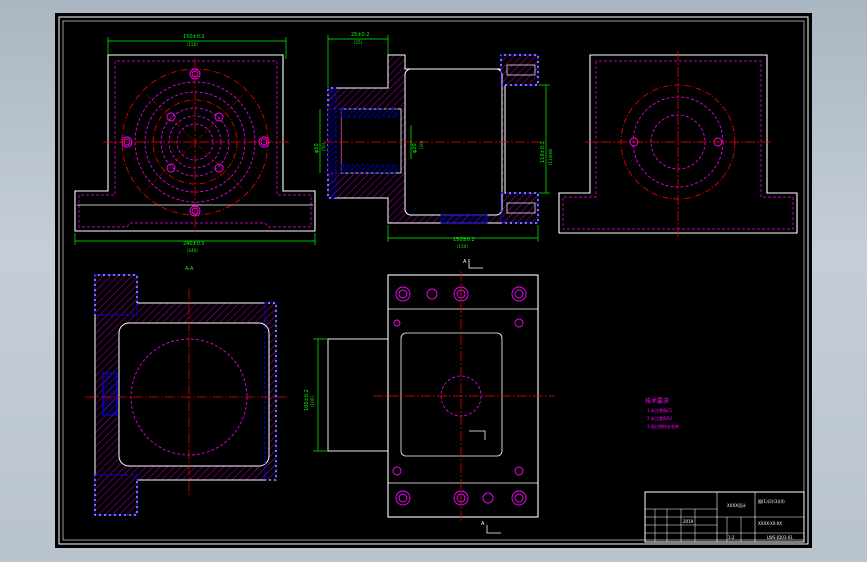  Describe the element at coordinates (312, 401) in the screenshot. I see `dim-text: (100)` at that location.